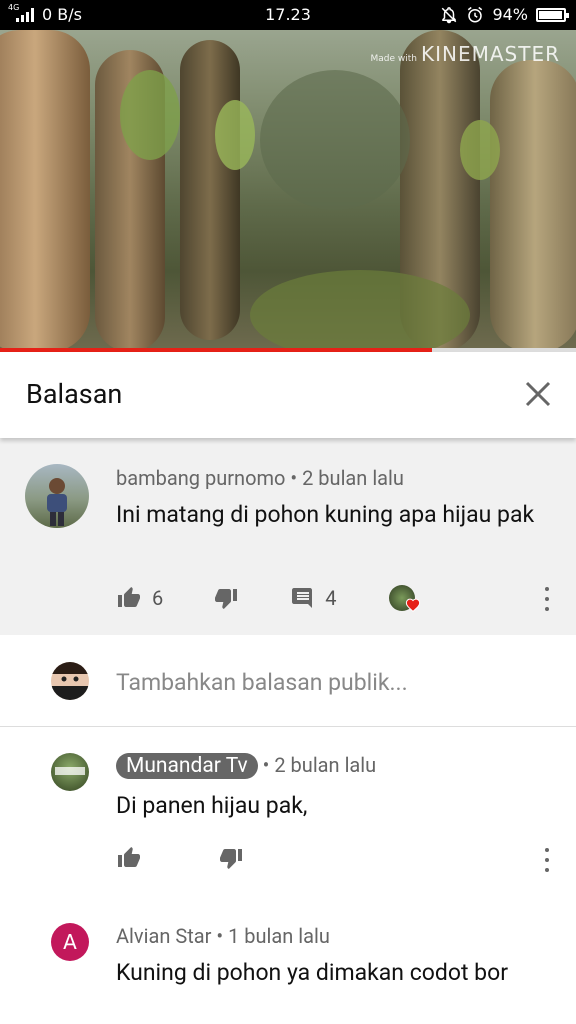  I want to click on battery-icon, so click(552, 14).